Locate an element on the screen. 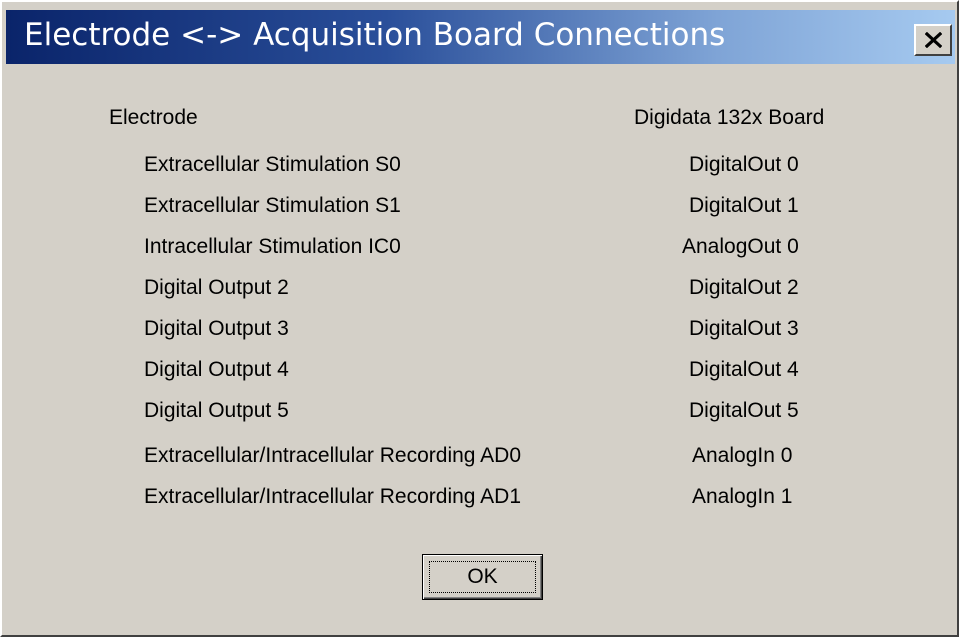 This screenshot has width=959, height=637. board-channel-digitalout-4: DigitalOut 4 is located at coordinates (744, 369).